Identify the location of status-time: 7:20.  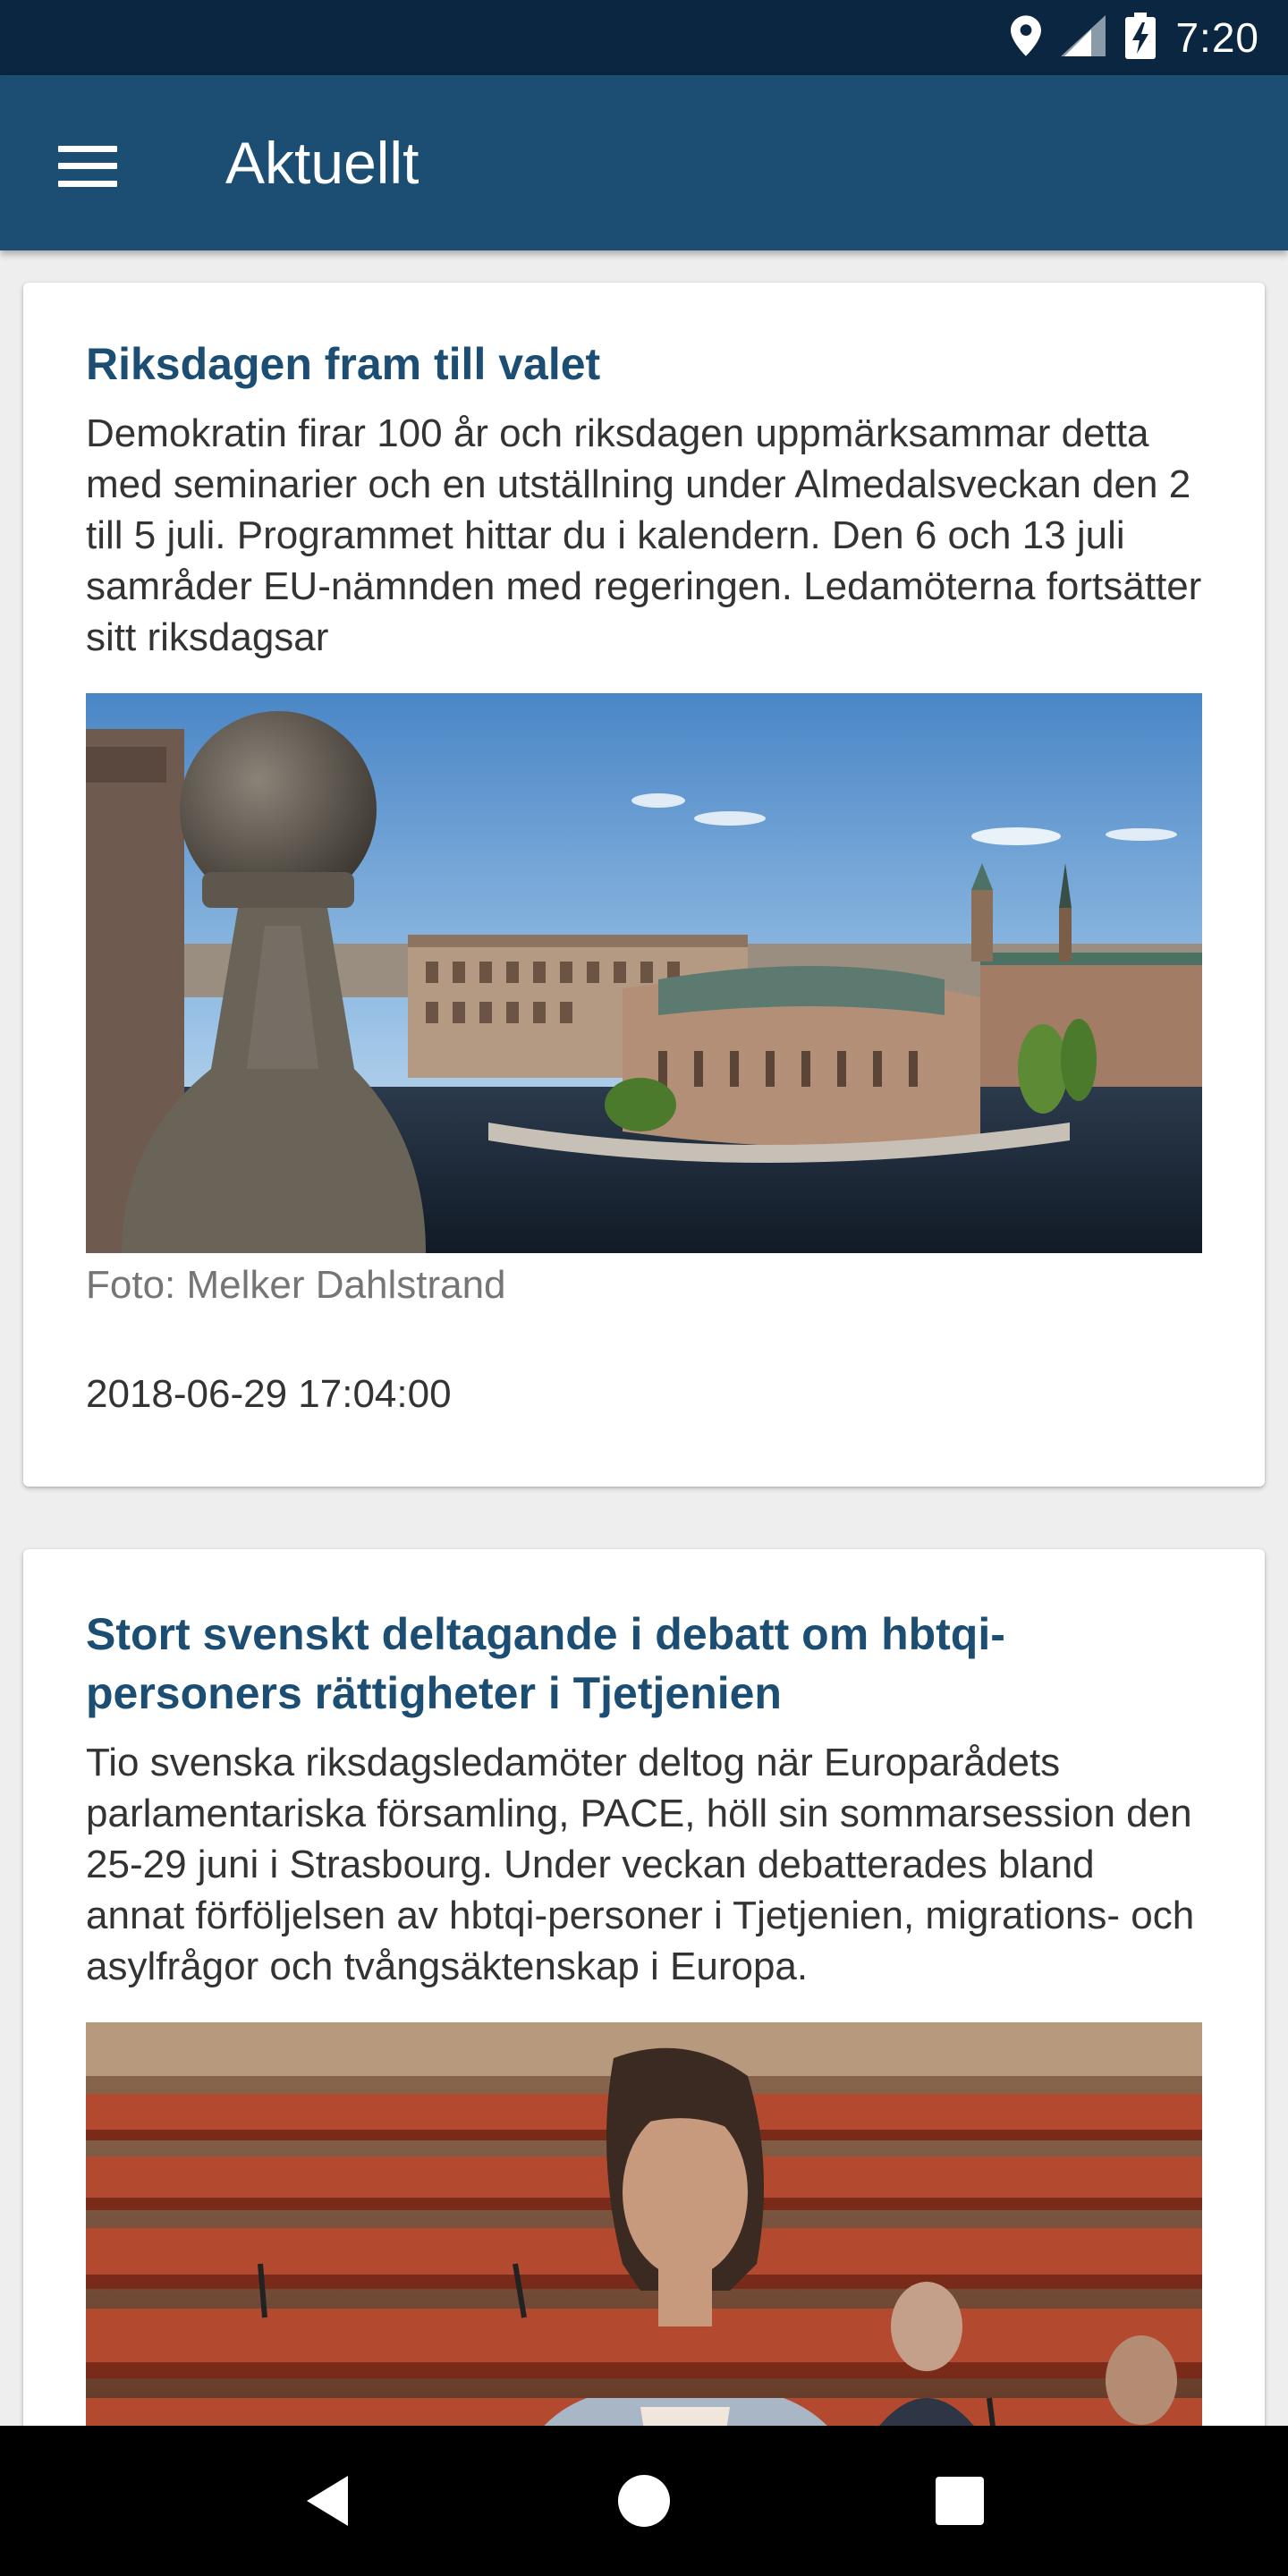
(1217, 37).